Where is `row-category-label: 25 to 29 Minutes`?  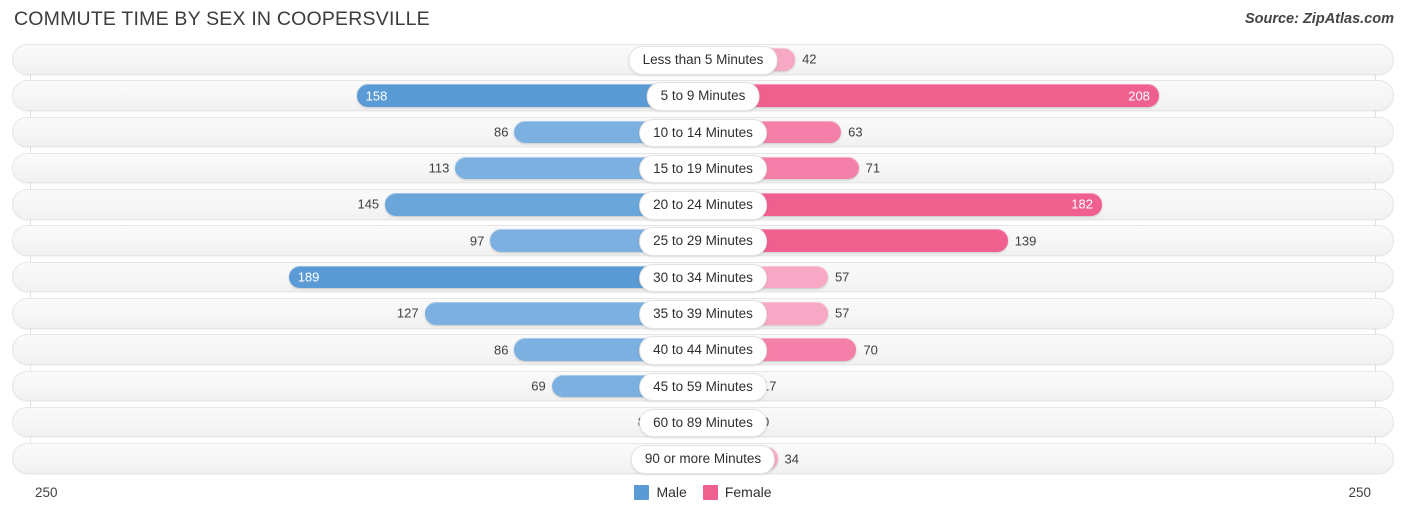 row-category-label: 25 to 29 Minutes is located at coordinates (703, 241).